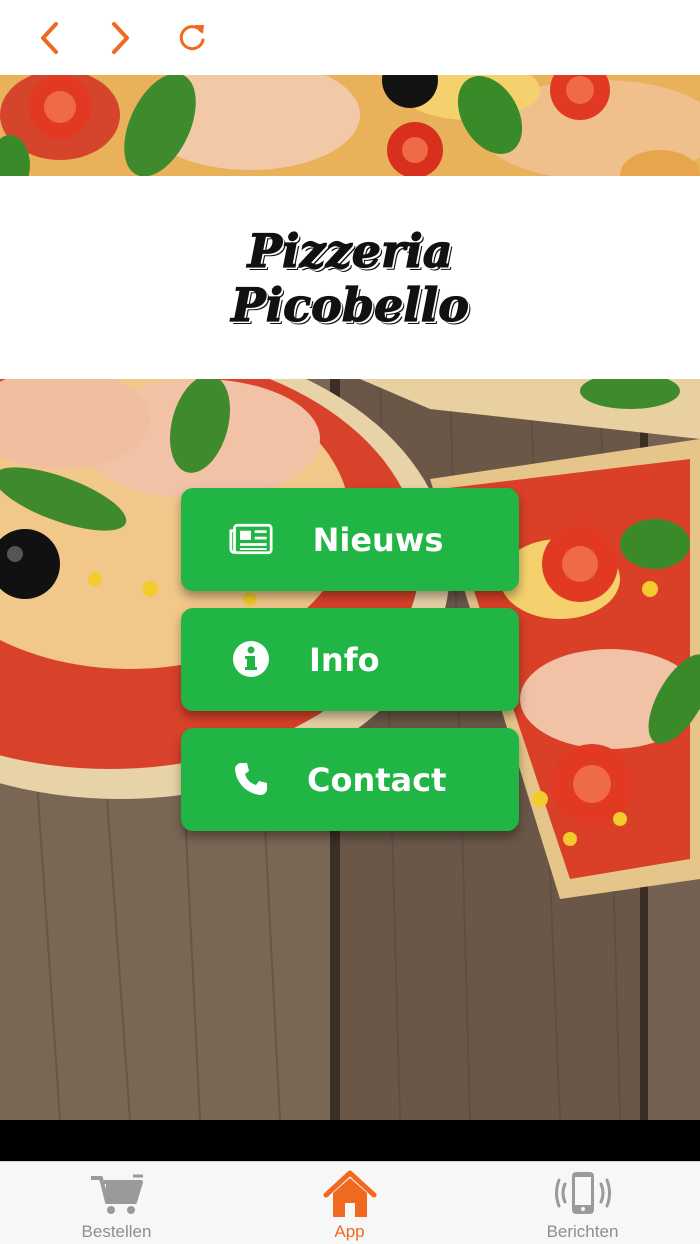 This screenshot has width=700, height=1244. I want to click on forward-button, so click(120, 38).